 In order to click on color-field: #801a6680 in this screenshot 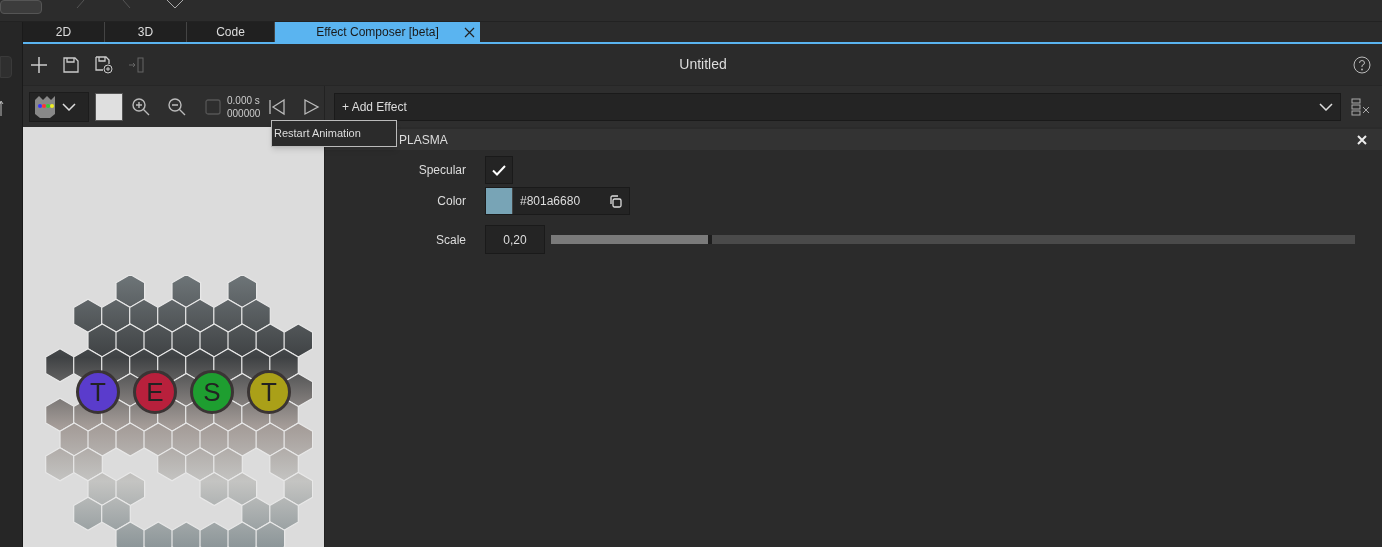, I will do `click(557, 201)`.